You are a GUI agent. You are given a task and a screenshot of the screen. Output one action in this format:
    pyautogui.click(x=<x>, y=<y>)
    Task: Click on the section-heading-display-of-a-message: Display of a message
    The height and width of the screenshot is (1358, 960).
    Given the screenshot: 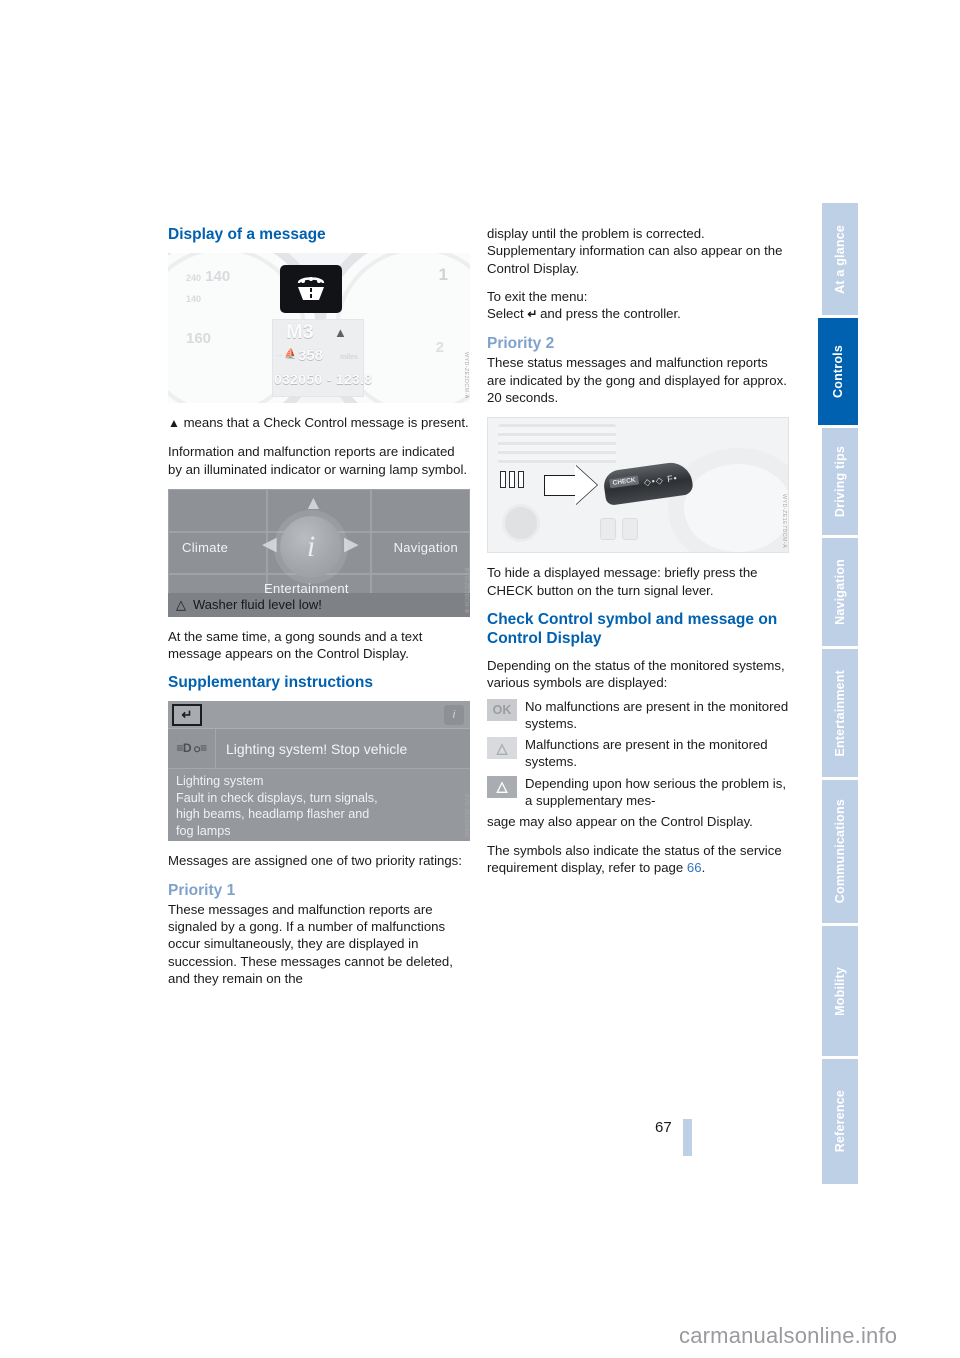 What is the action you would take?
    pyautogui.click(x=247, y=234)
    